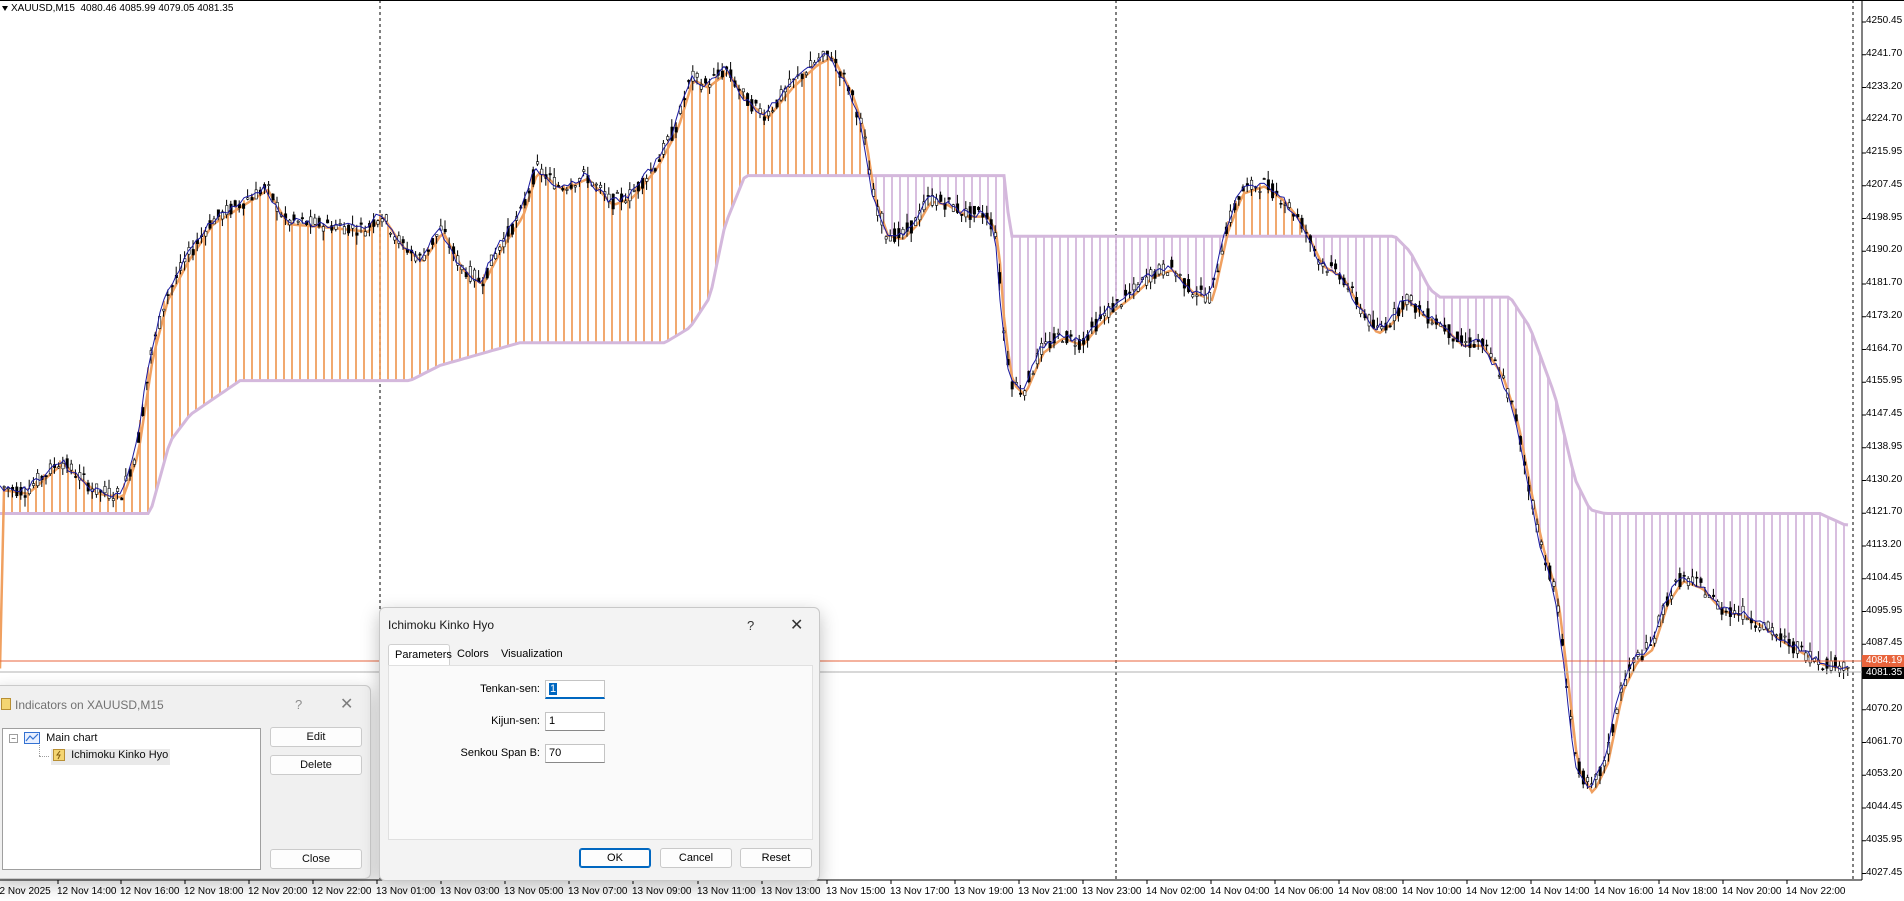 This screenshot has height=901, width=1904. What do you see at coordinates (515, 721) in the screenshot?
I see `kijun-label: Kijun-sen:` at bounding box center [515, 721].